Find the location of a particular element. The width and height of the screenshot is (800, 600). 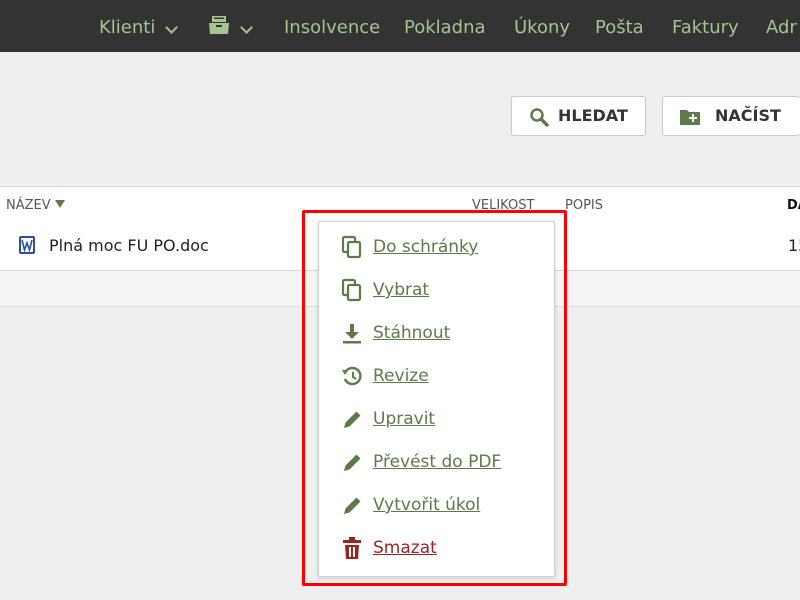

menu-item-label: Revize is located at coordinates (401, 376).